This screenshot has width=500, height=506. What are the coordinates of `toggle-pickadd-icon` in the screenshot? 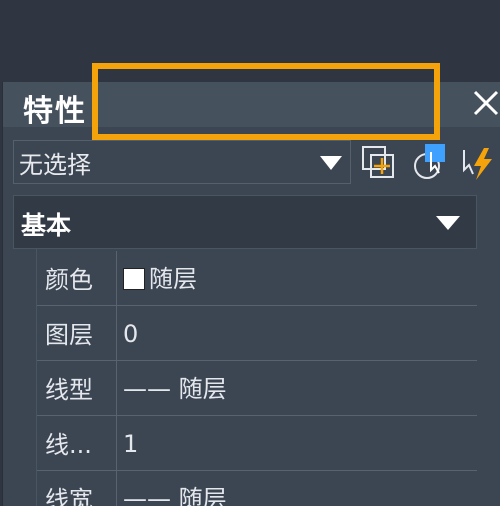 It's located at (379, 163).